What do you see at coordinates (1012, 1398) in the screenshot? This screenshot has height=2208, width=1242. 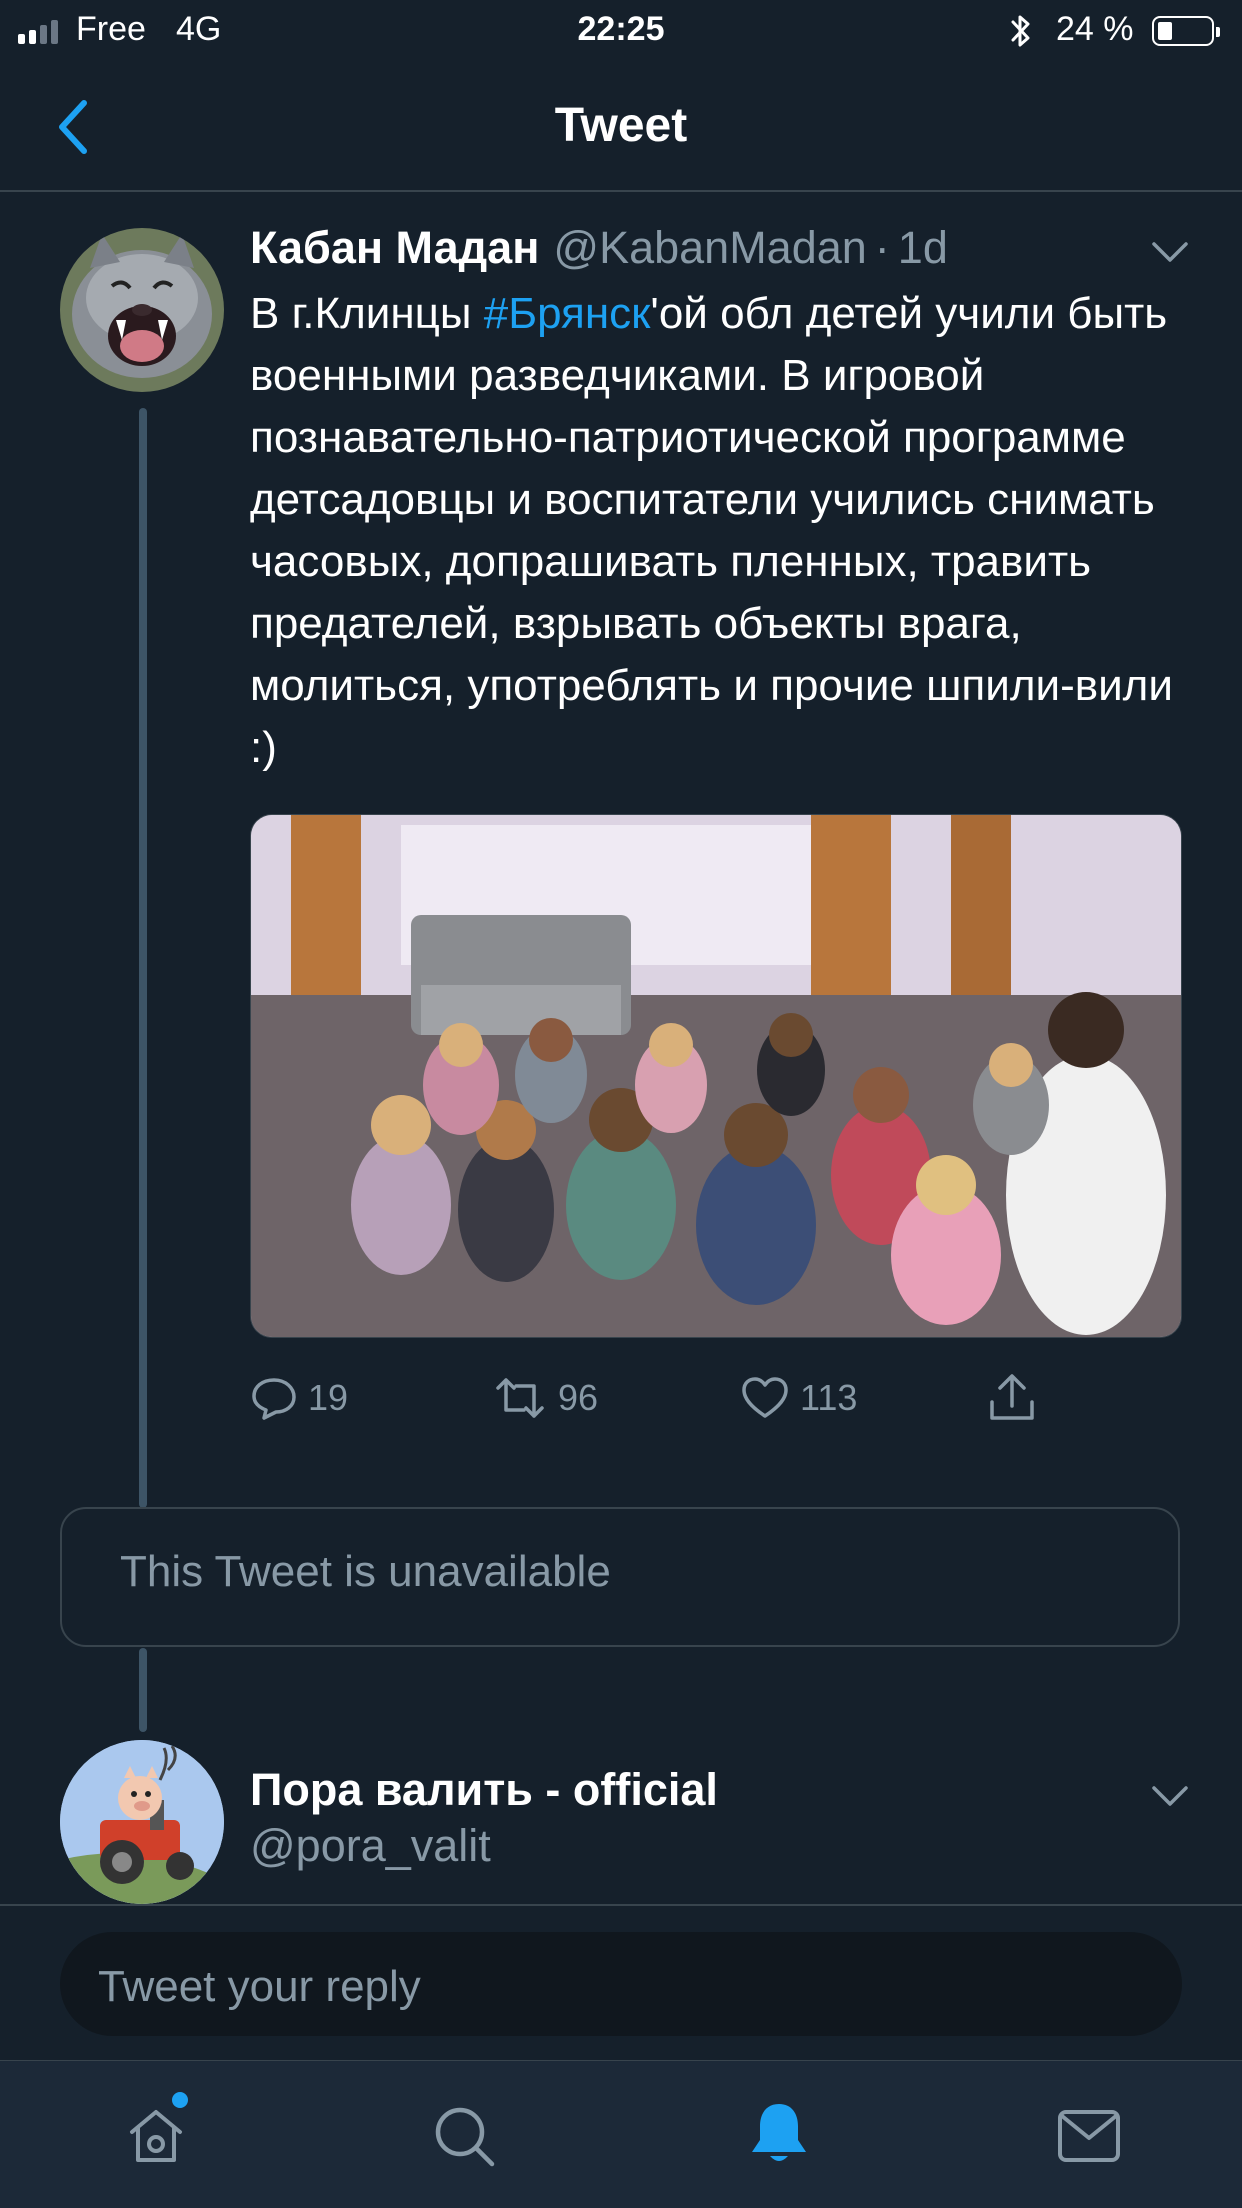 I see `share-icon` at bounding box center [1012, 1398].